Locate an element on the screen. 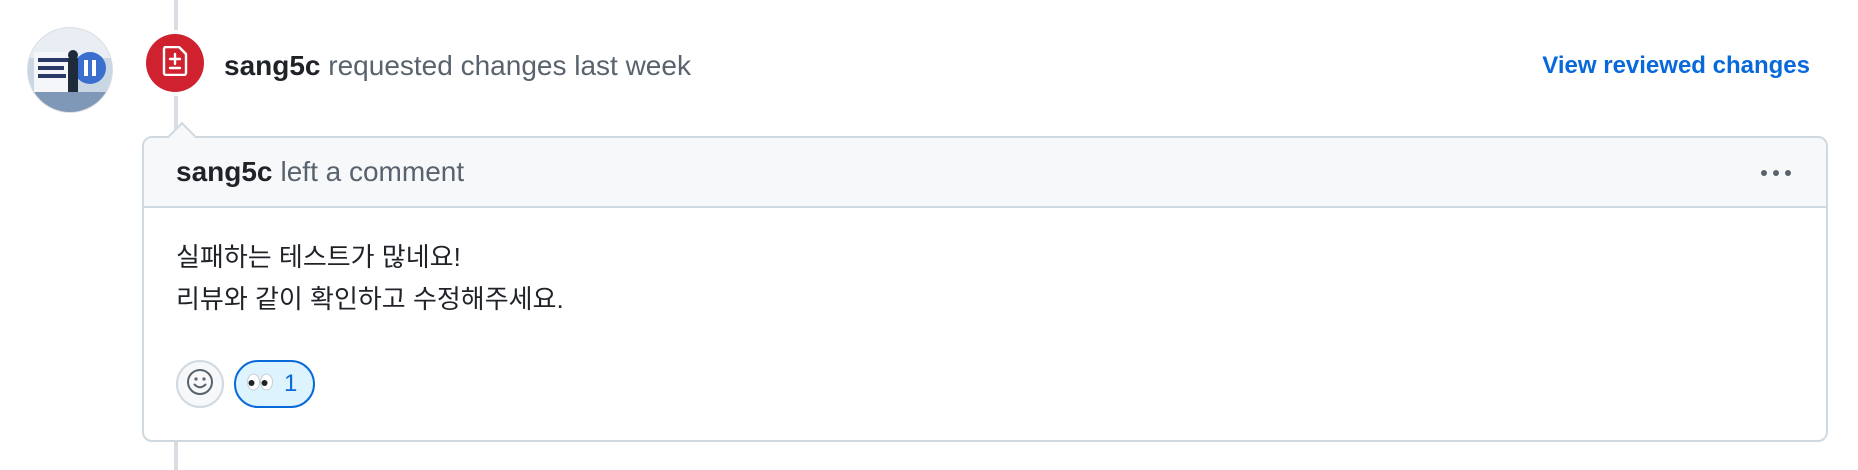 This screenshot has height=470, width=1858. comment-action-text: left a comment is located at coordinates (372, 171).